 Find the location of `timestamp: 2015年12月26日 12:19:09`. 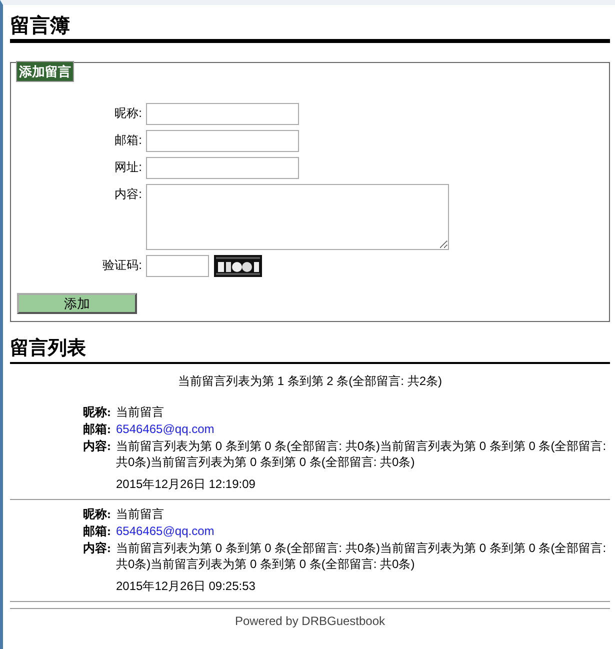

timestamp: 2015年12月26日 12:19:09 is located at coordinates (185, 484).